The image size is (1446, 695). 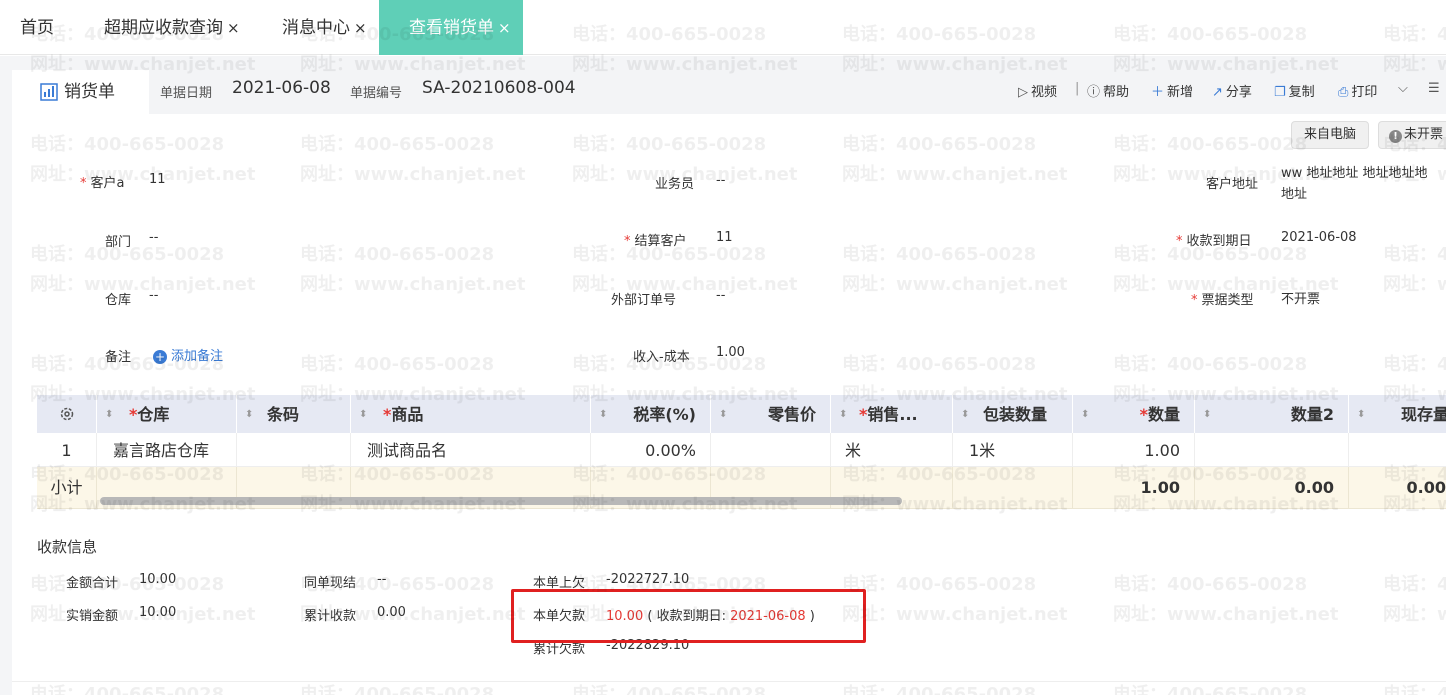 I want to click on tab-label: 消息中心, so click(x=316, y=28).